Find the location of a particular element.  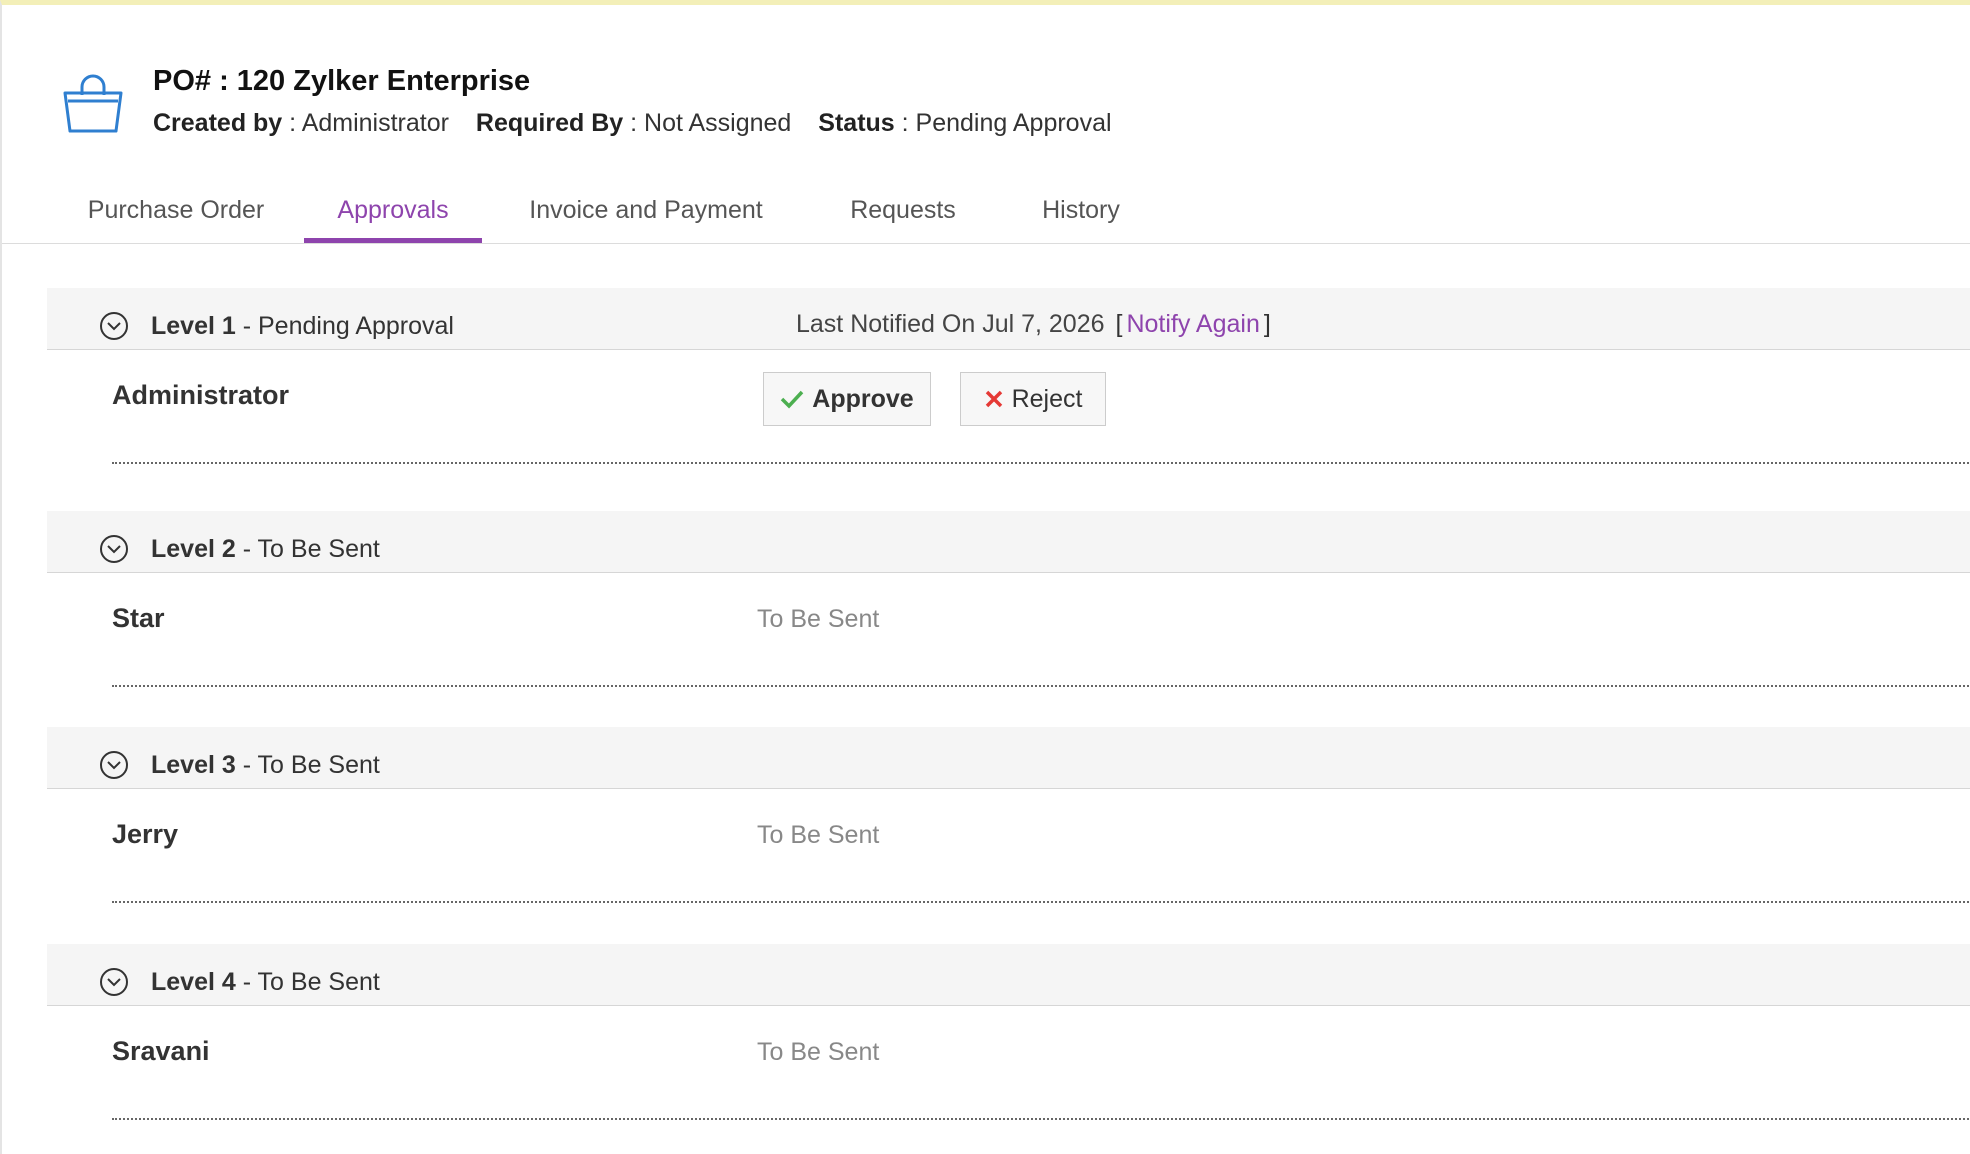

approver-name: Administrator is located at coordinates (201, 395).